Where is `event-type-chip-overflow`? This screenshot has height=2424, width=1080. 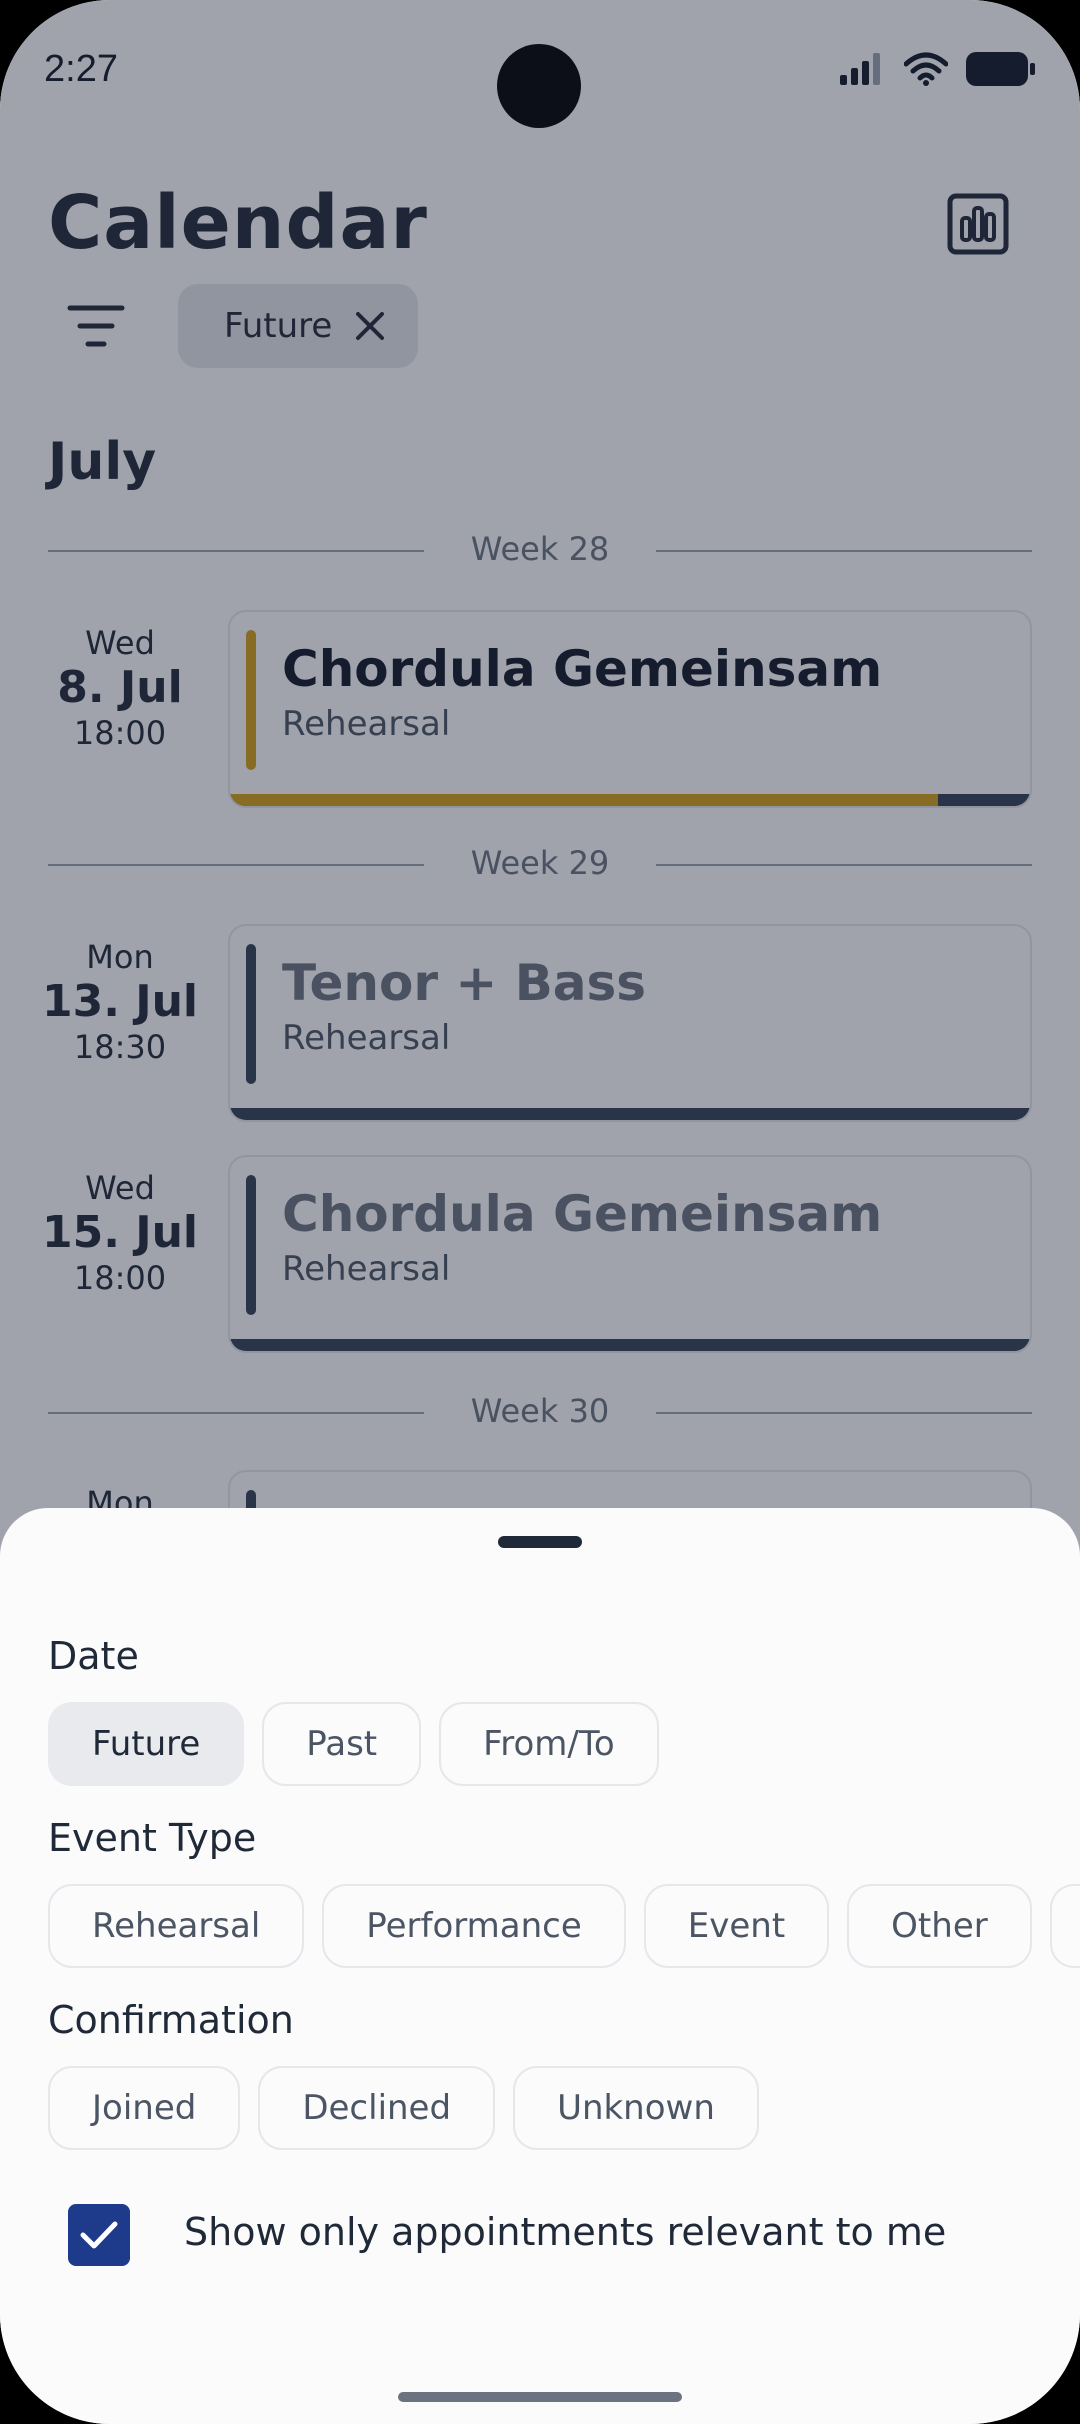 event-type-chip-overflow is located at coordinates (1064, 1926).